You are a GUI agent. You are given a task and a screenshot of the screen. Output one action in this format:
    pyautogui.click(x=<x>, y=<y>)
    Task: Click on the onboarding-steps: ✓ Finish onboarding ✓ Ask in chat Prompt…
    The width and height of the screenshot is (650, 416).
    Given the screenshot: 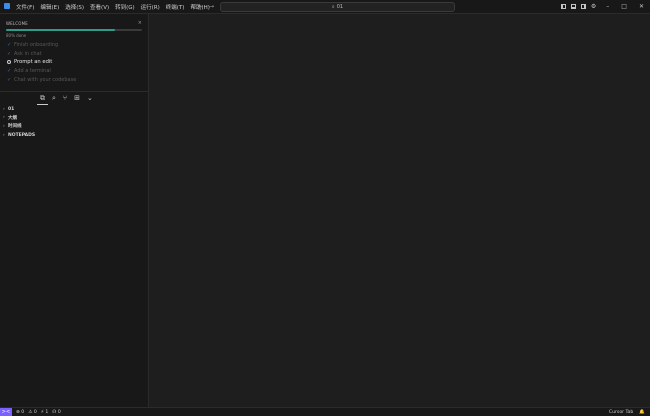 What is the action you would take?
    pyautogui.click(x=41, y=62)
    